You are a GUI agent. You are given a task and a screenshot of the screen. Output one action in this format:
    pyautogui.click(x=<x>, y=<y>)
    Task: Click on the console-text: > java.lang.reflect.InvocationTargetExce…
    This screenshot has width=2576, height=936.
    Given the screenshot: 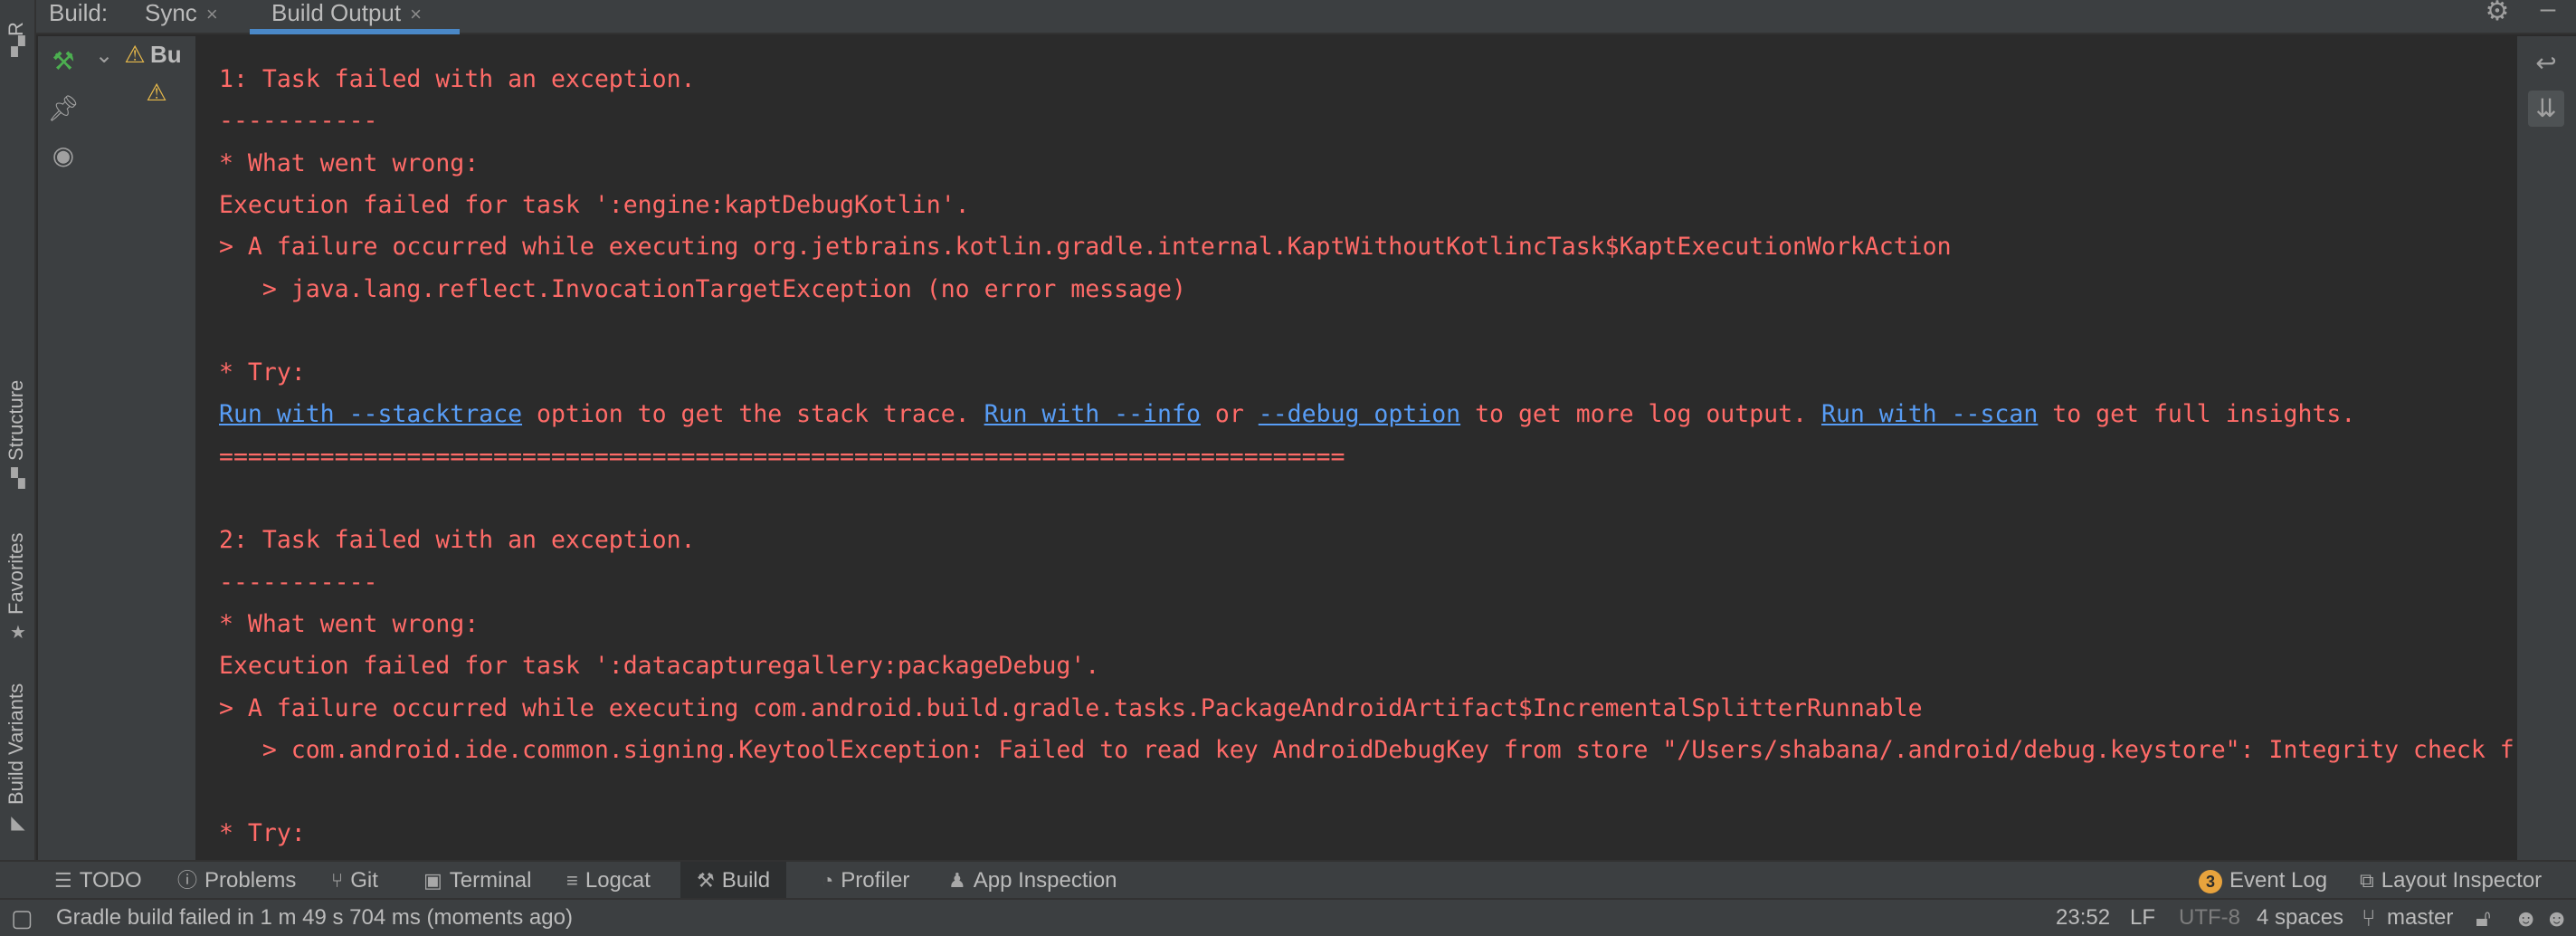 What is the action you would take?
    pyautogui.click(x=702, y=288)
    